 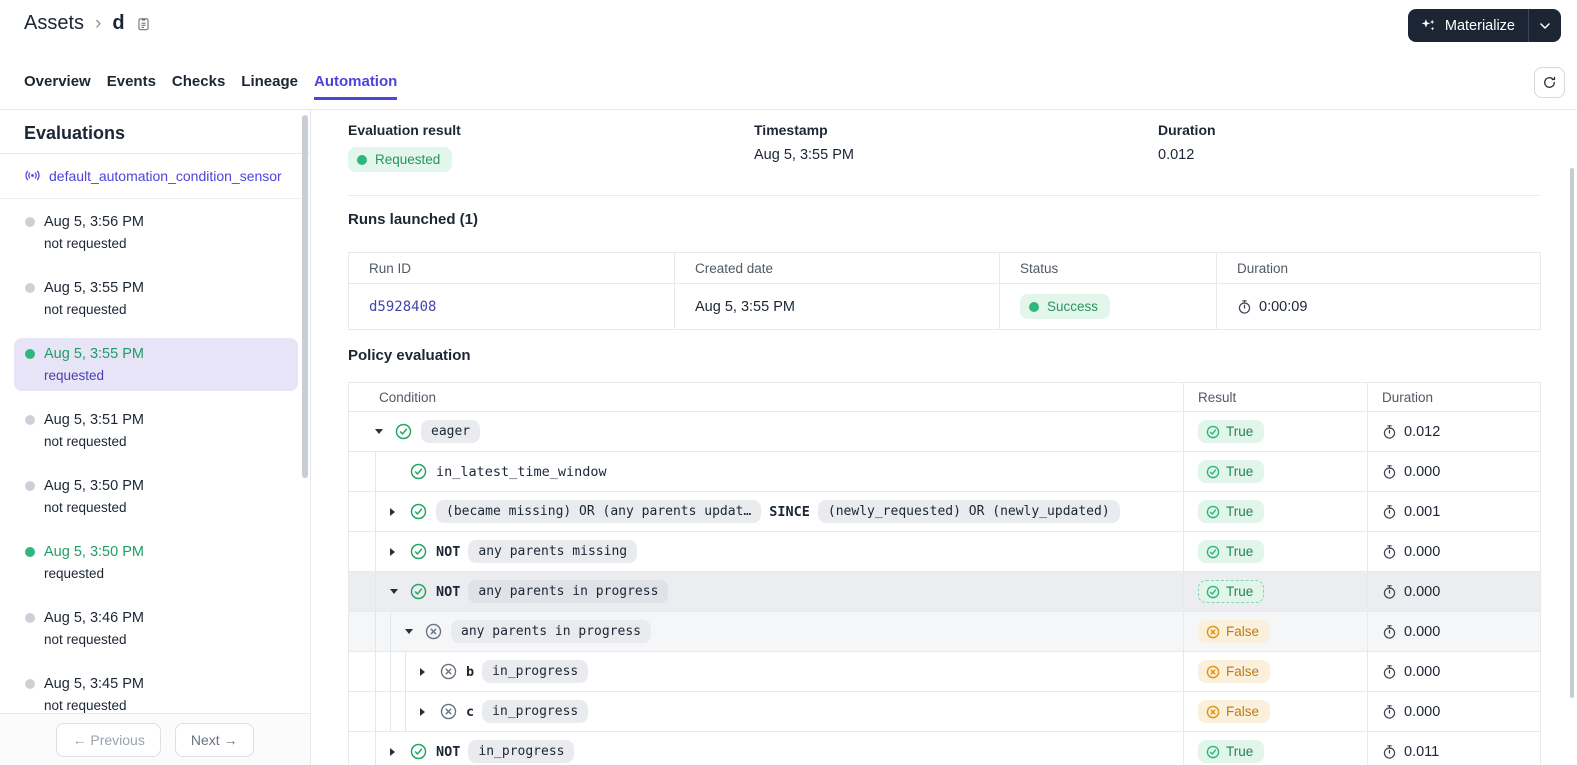 What do you see at coordinates (944, 632) in the screenshot?
I see `policy-condition-row: any parents in progress False 0.000` at bounding box center [944, 632].